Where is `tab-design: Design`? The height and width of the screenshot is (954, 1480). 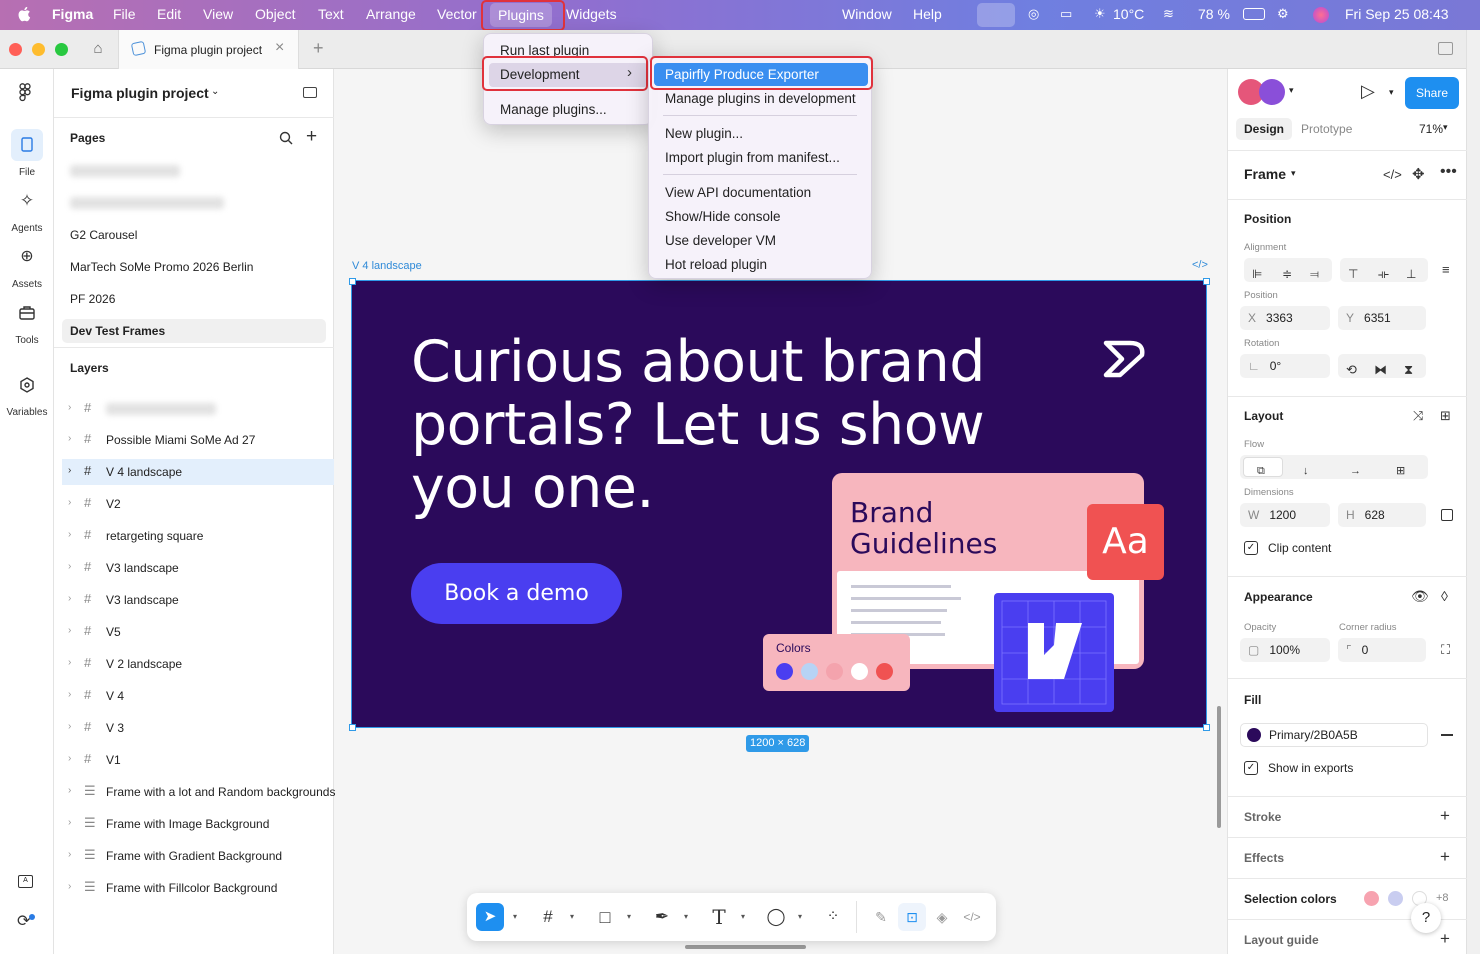
tab-design: Design is located at coordinates (1264, 129).